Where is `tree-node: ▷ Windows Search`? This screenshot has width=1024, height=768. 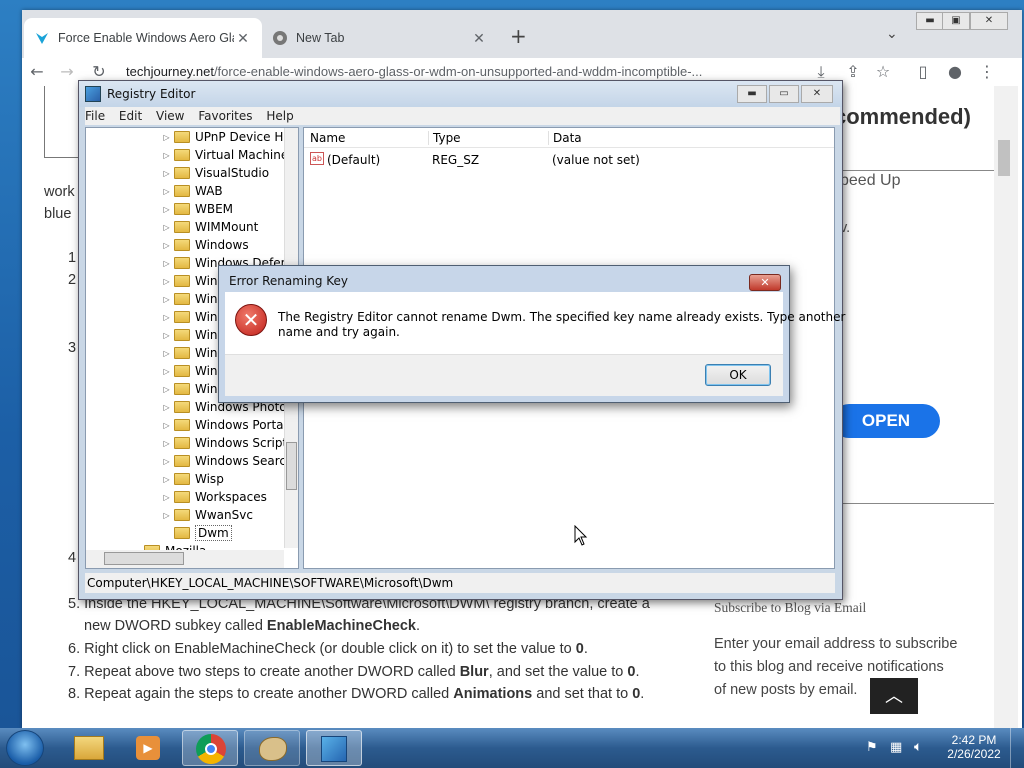 tree-node: ▷ Windows Search is located at coordinates (227, 461).